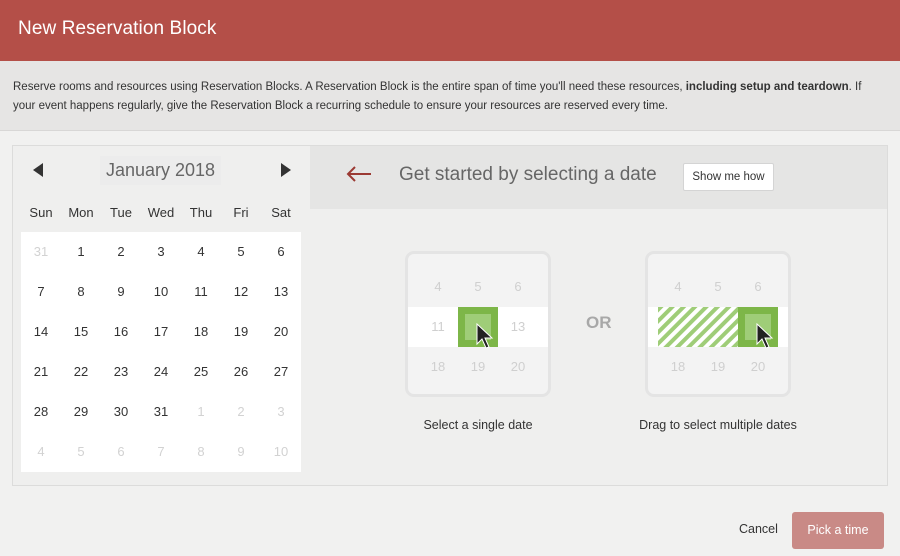  Describe the element at coordinates (438, 326) in the screenshot. I see `mini-day: 11` at that location.